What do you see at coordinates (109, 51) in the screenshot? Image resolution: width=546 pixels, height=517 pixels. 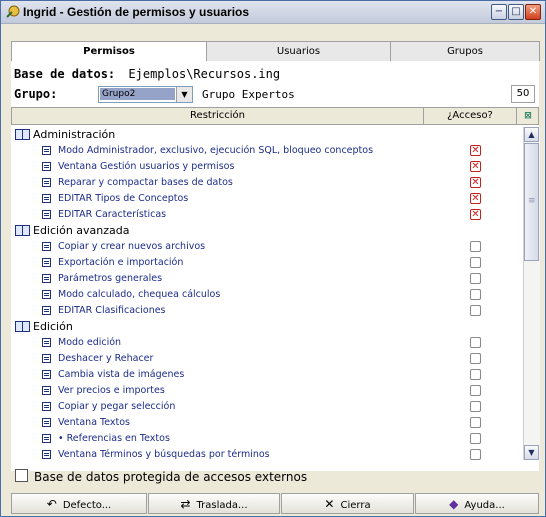 I see `tab-permisos: Permisos` at bounding box center [109, 51].